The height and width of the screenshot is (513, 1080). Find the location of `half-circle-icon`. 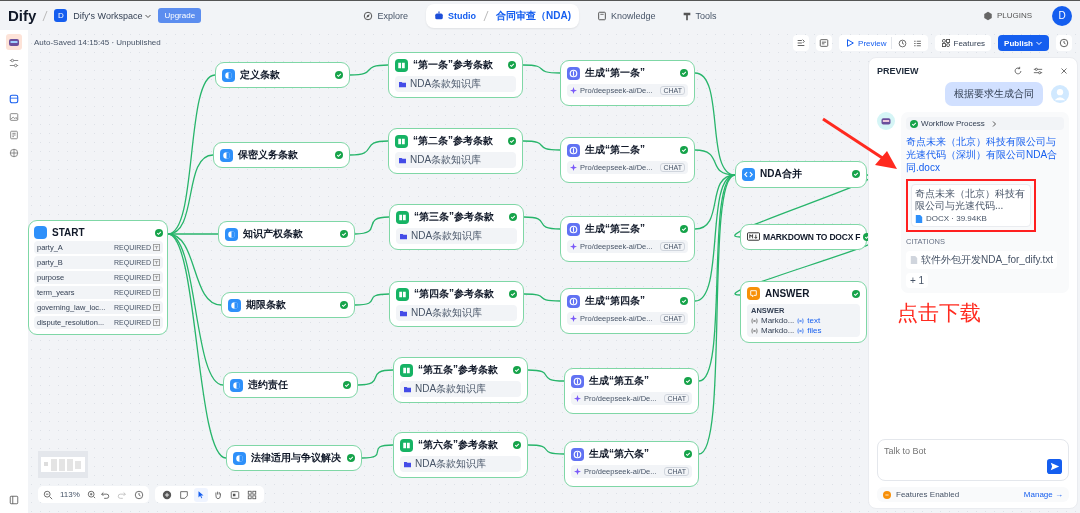

half-circle-icon is located at coordinates (226, 155).